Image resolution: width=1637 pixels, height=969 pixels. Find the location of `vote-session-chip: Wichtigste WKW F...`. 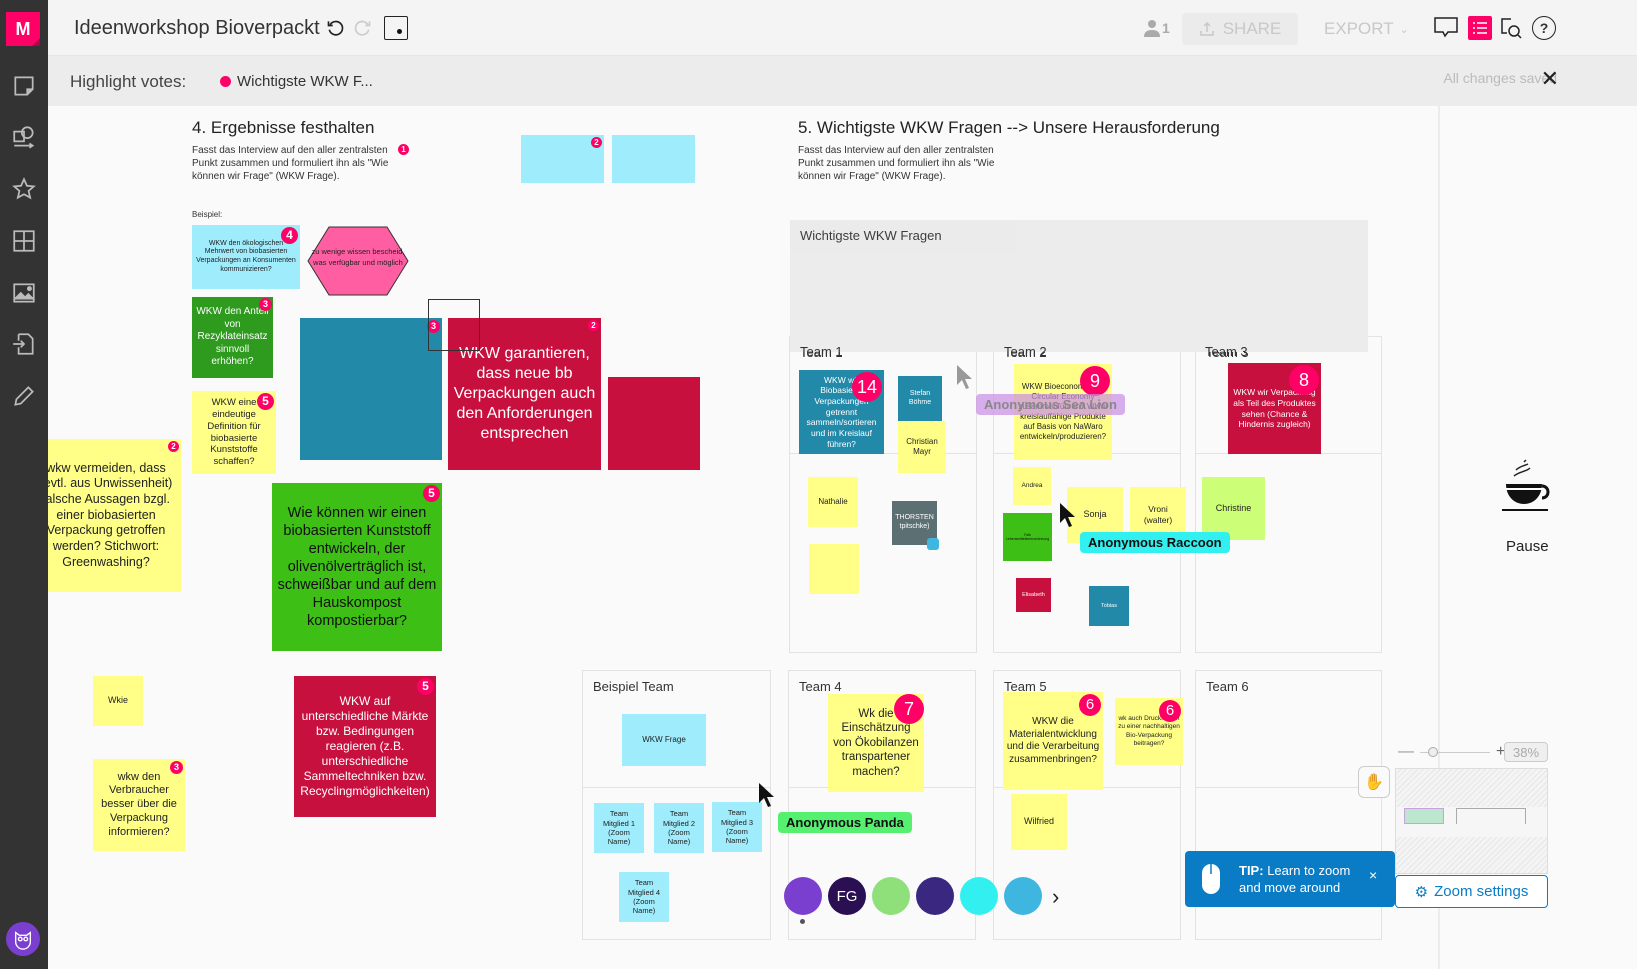

vote-session-chip: Wichtigste WKW F... is located at coordinates (296, 81).